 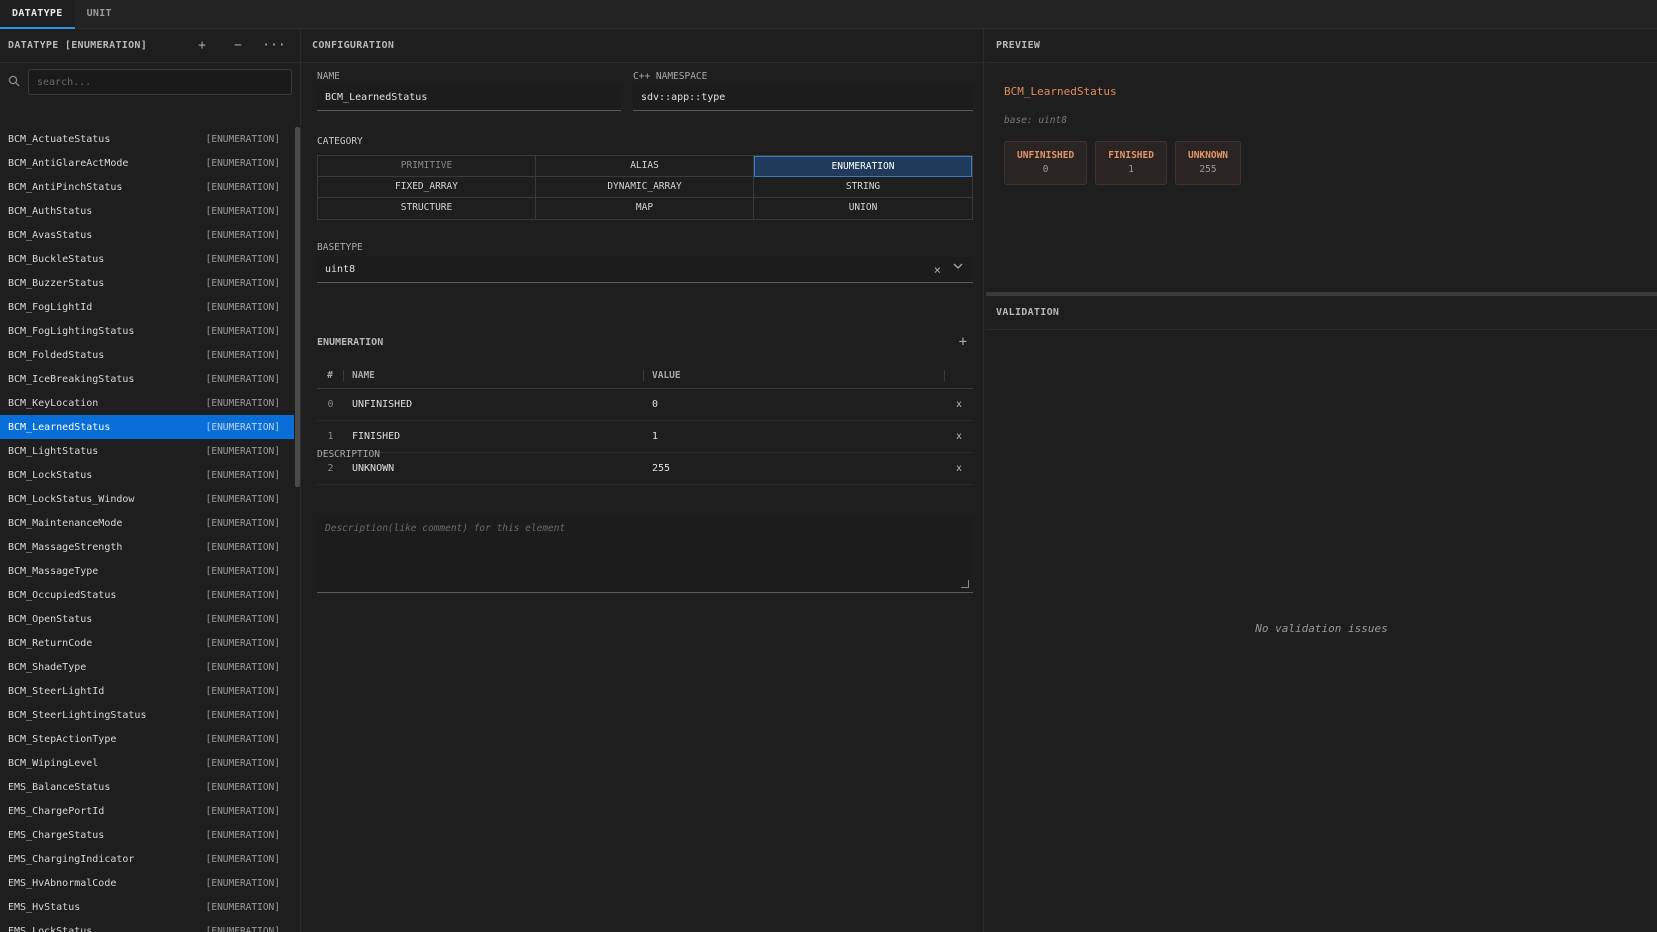 I want to click on enum-name-field: UNKNOWN, so click(x=494, y=468).